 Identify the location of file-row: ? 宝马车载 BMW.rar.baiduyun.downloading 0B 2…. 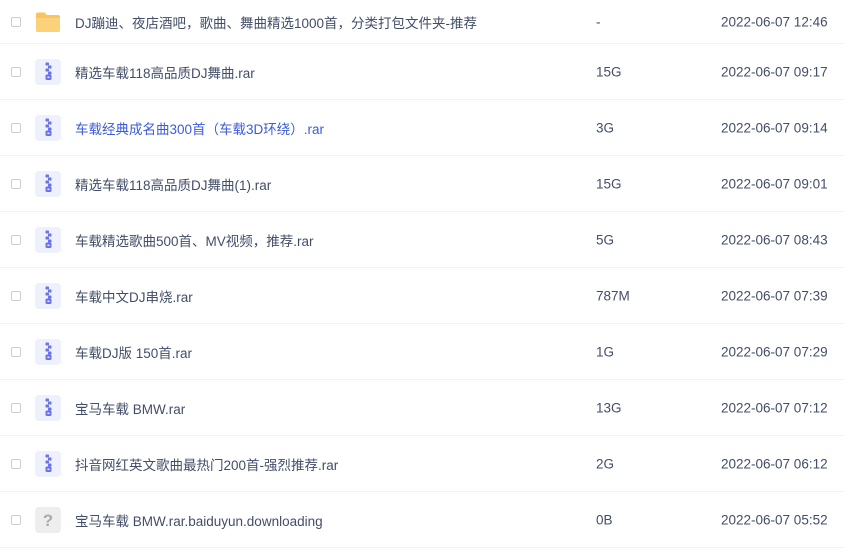
(422, 520).